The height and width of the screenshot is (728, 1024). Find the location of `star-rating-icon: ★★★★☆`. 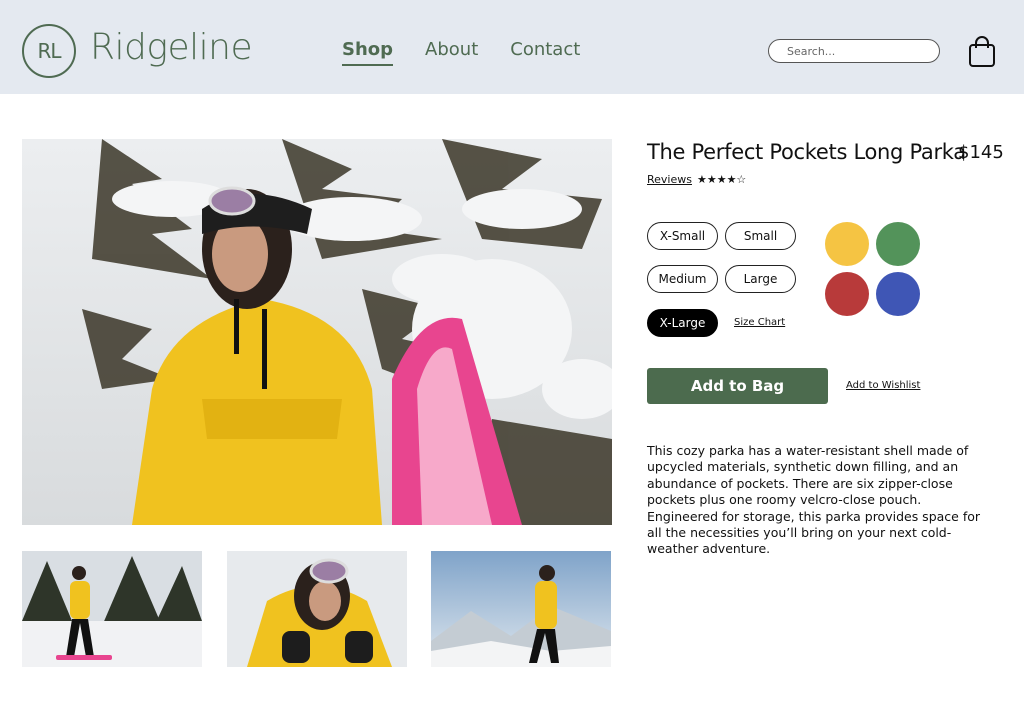

star-rating-icon: ★★★★☆ is located at coordinates (721, 179).